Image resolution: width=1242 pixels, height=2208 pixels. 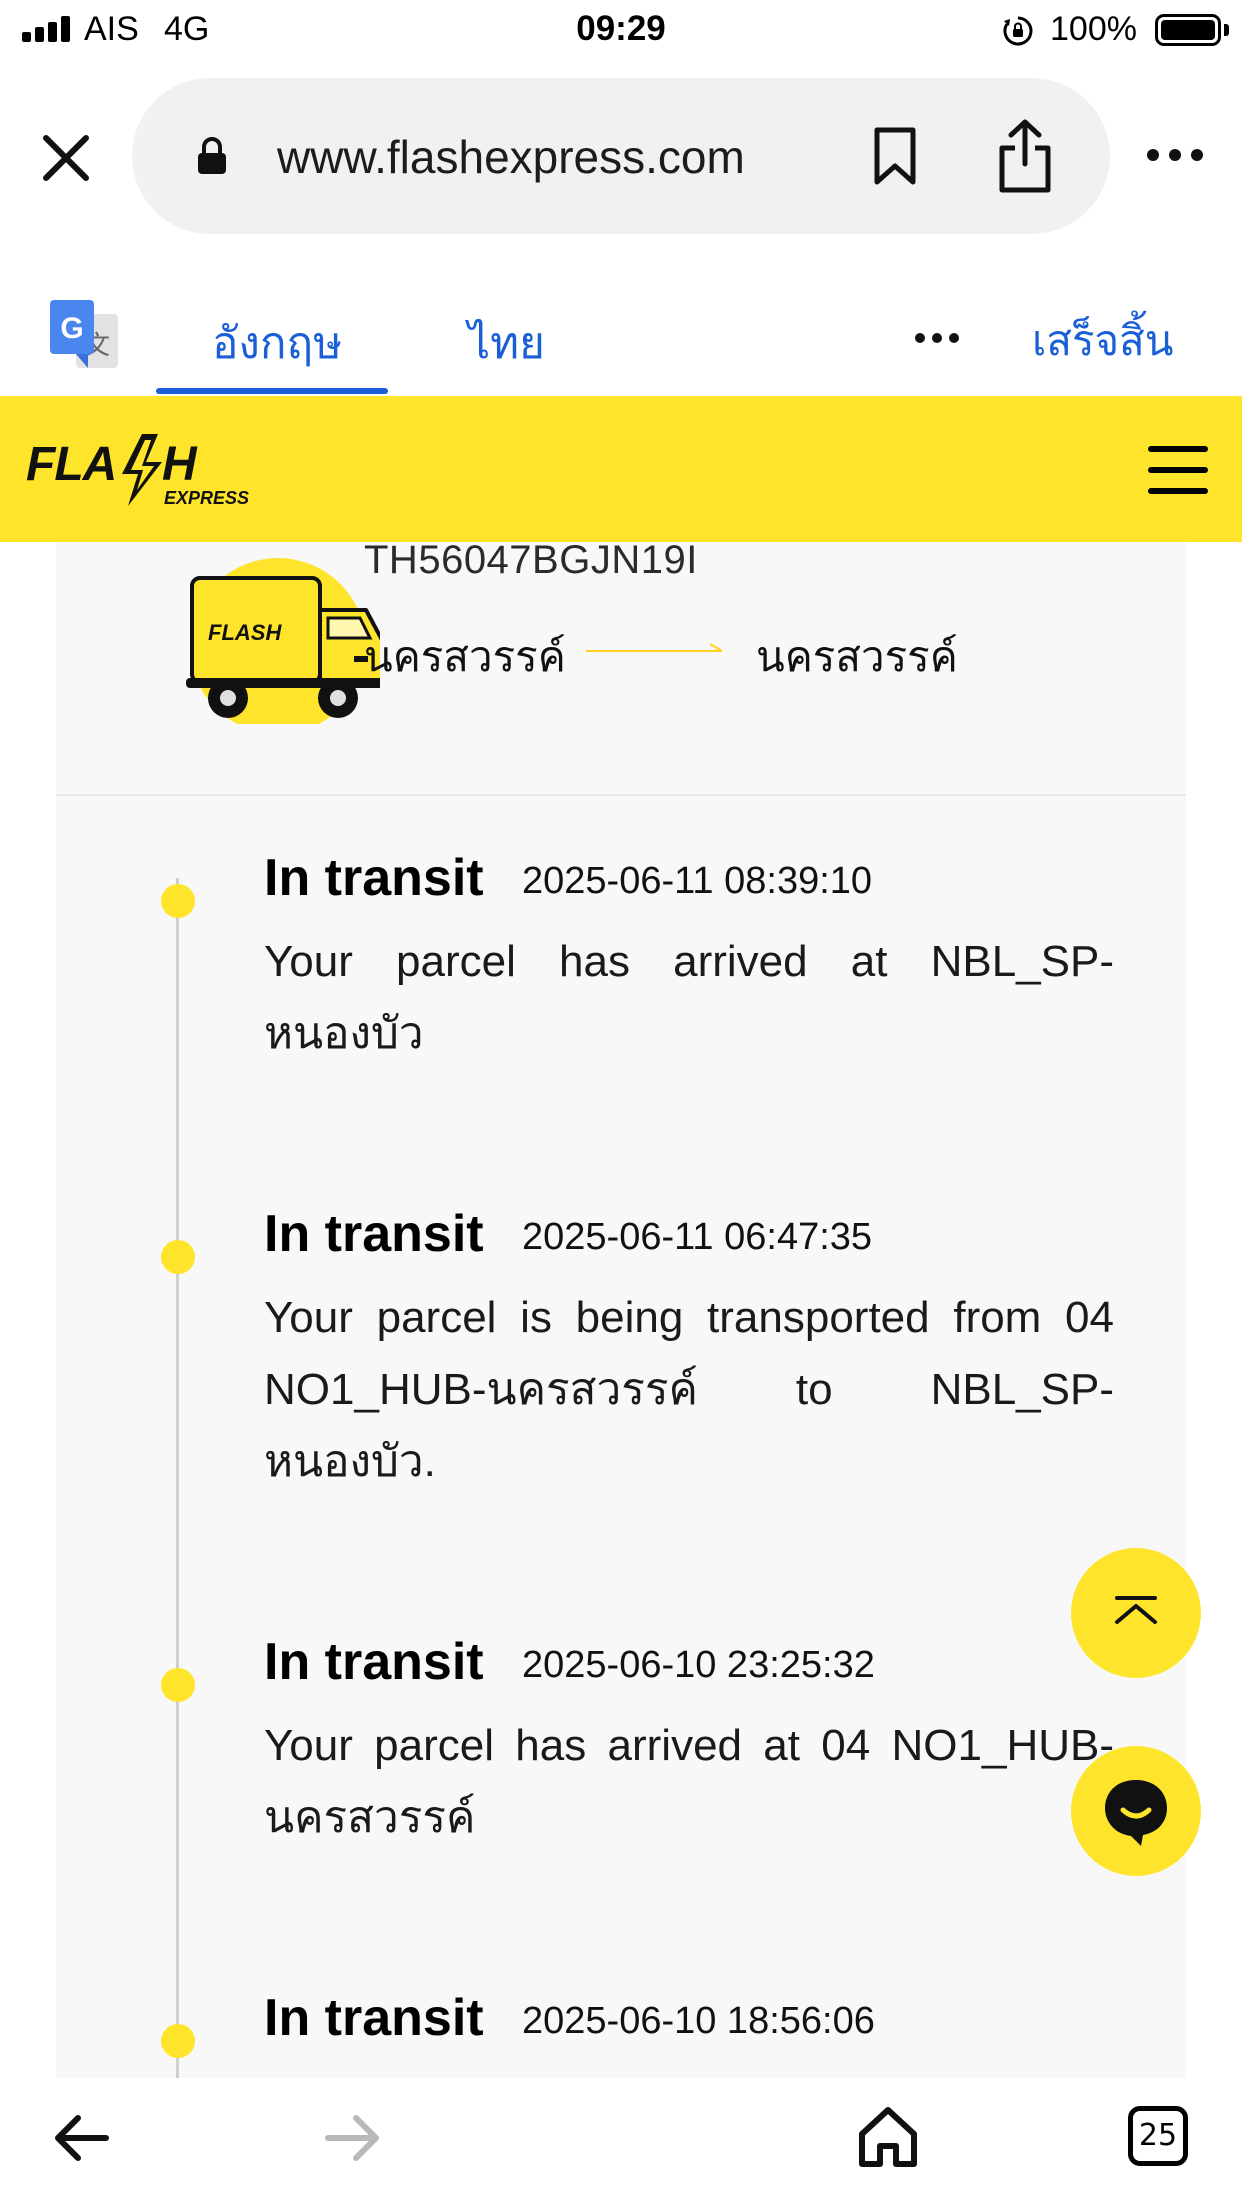 What do you see at coordinates (1158, 2136) in the screenshot?
I see `tabs-icon: 25` at bounding box center [1158, 2136].